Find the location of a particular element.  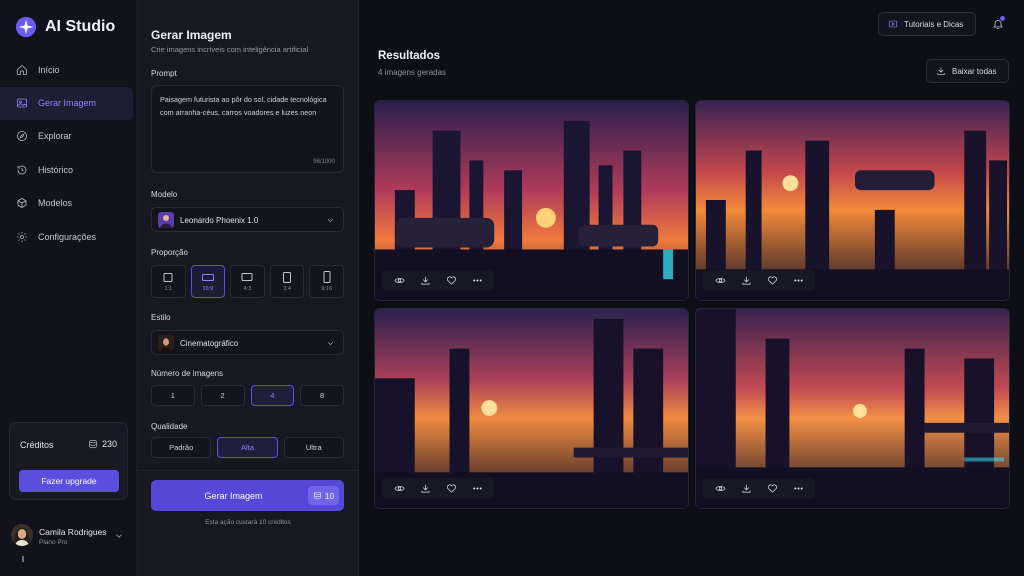

brand-name: AI Studio is located at coordinates (80, 26).